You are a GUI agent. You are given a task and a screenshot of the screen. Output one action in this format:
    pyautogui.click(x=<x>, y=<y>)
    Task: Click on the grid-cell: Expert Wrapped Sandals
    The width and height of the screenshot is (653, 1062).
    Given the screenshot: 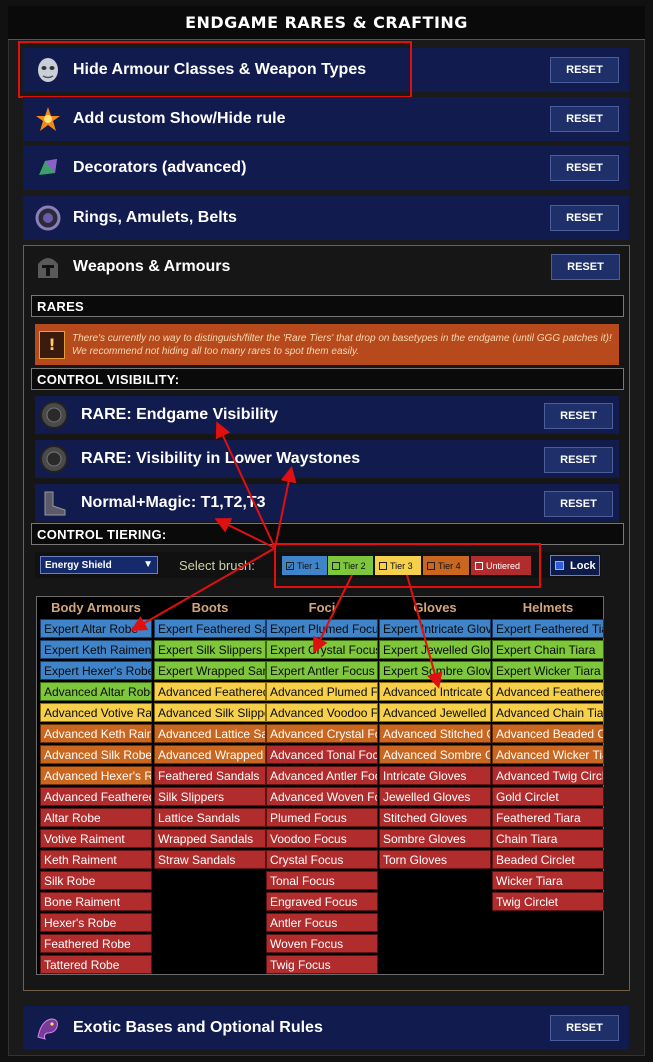 What is the action you would take?
    pyautogui.click(x=210, y=670)
    